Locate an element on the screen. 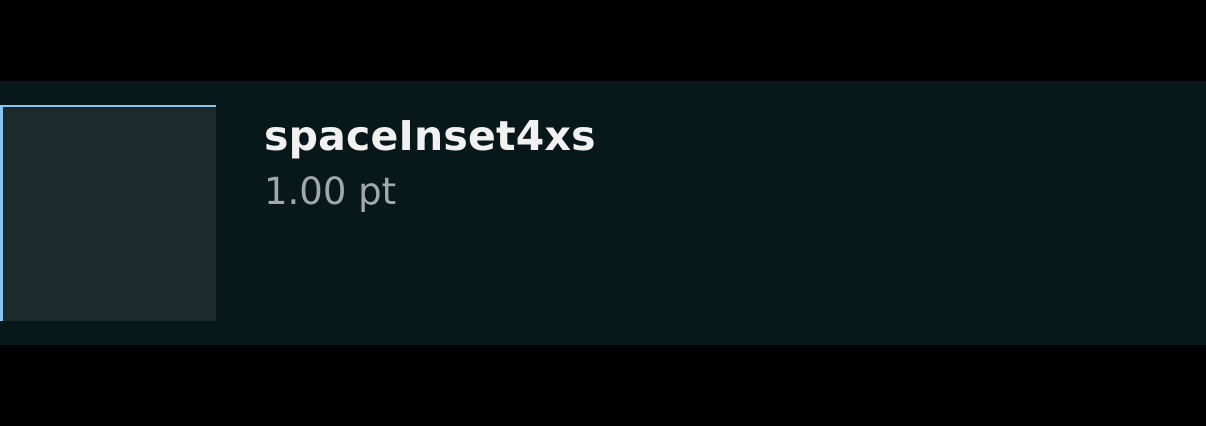 The image size is (1206, 426). spacing-preview-swatch is located at coordinates (108, 213).